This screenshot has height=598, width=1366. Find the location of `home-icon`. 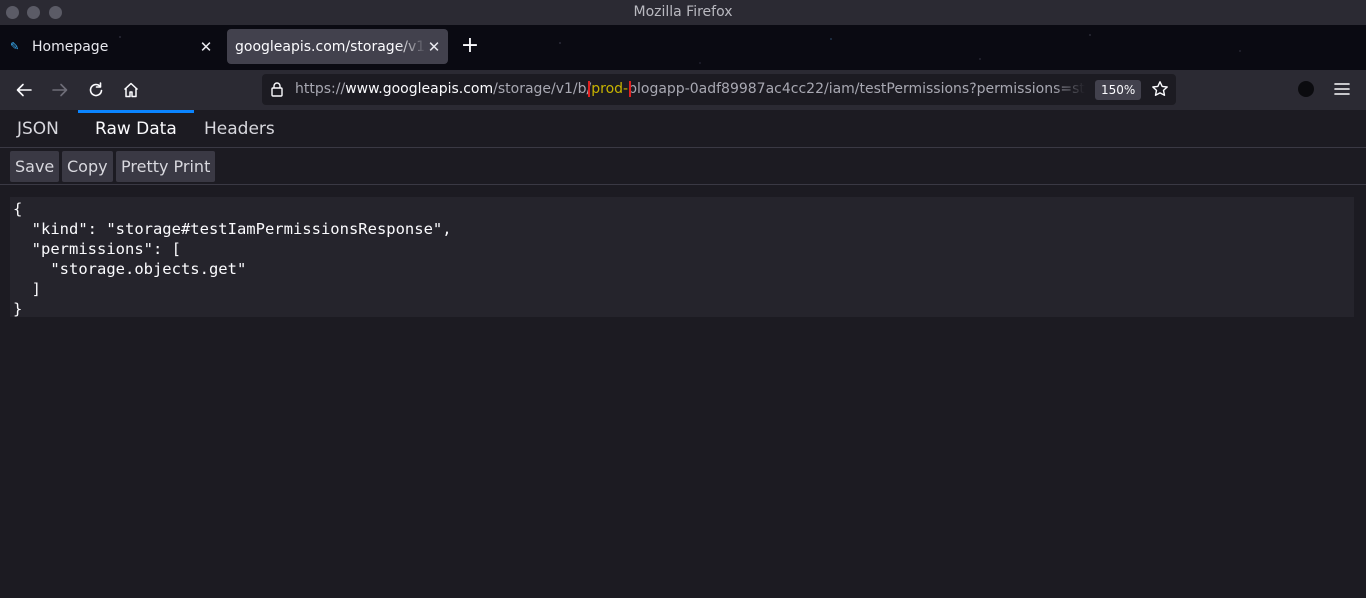

home-icon is located at coordinates (131, 90).